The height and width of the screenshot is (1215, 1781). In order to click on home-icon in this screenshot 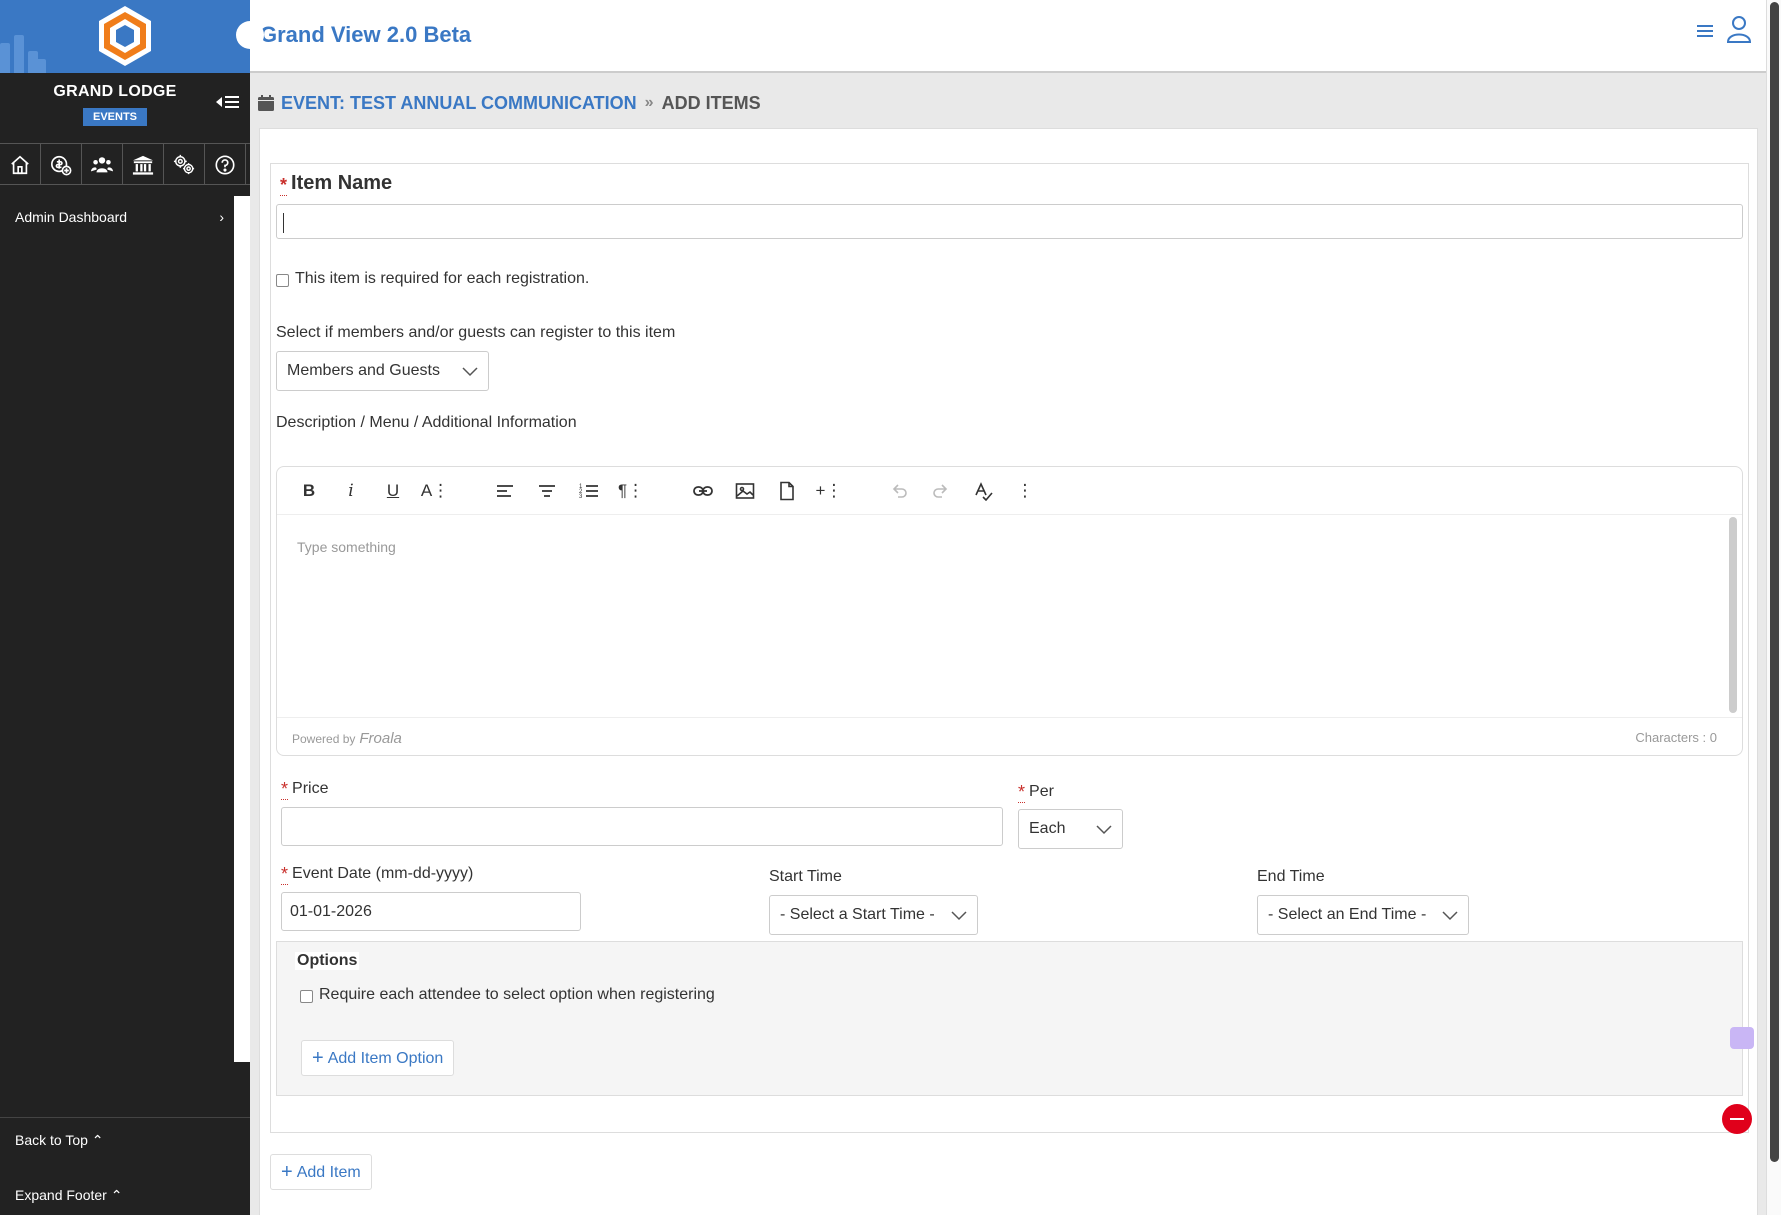, I will do `click(20, 164)`.